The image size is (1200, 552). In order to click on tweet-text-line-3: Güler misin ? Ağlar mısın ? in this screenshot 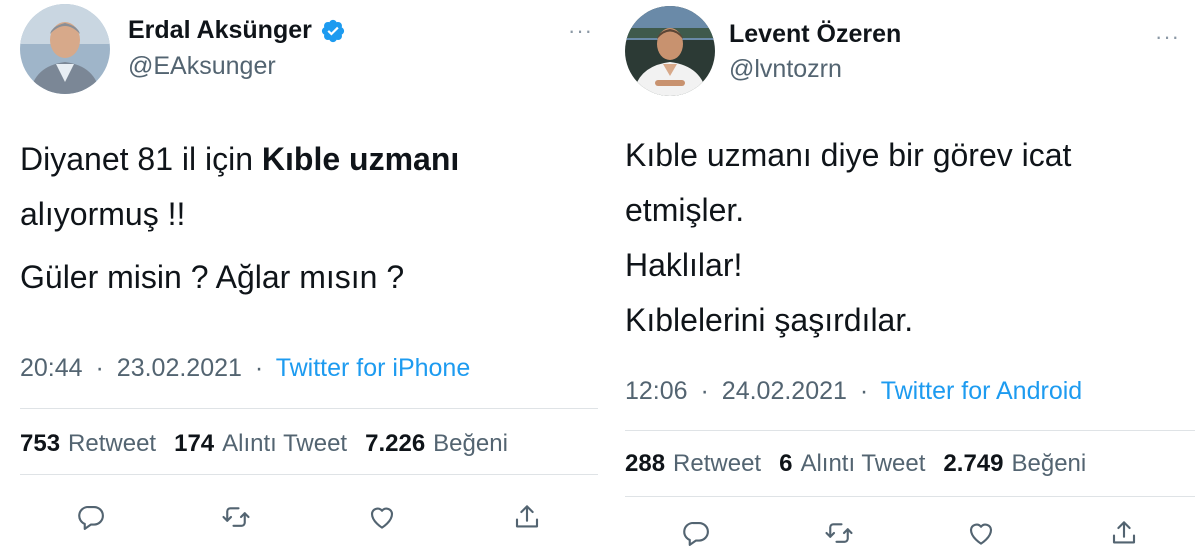, I will do `click(212, 277)`.